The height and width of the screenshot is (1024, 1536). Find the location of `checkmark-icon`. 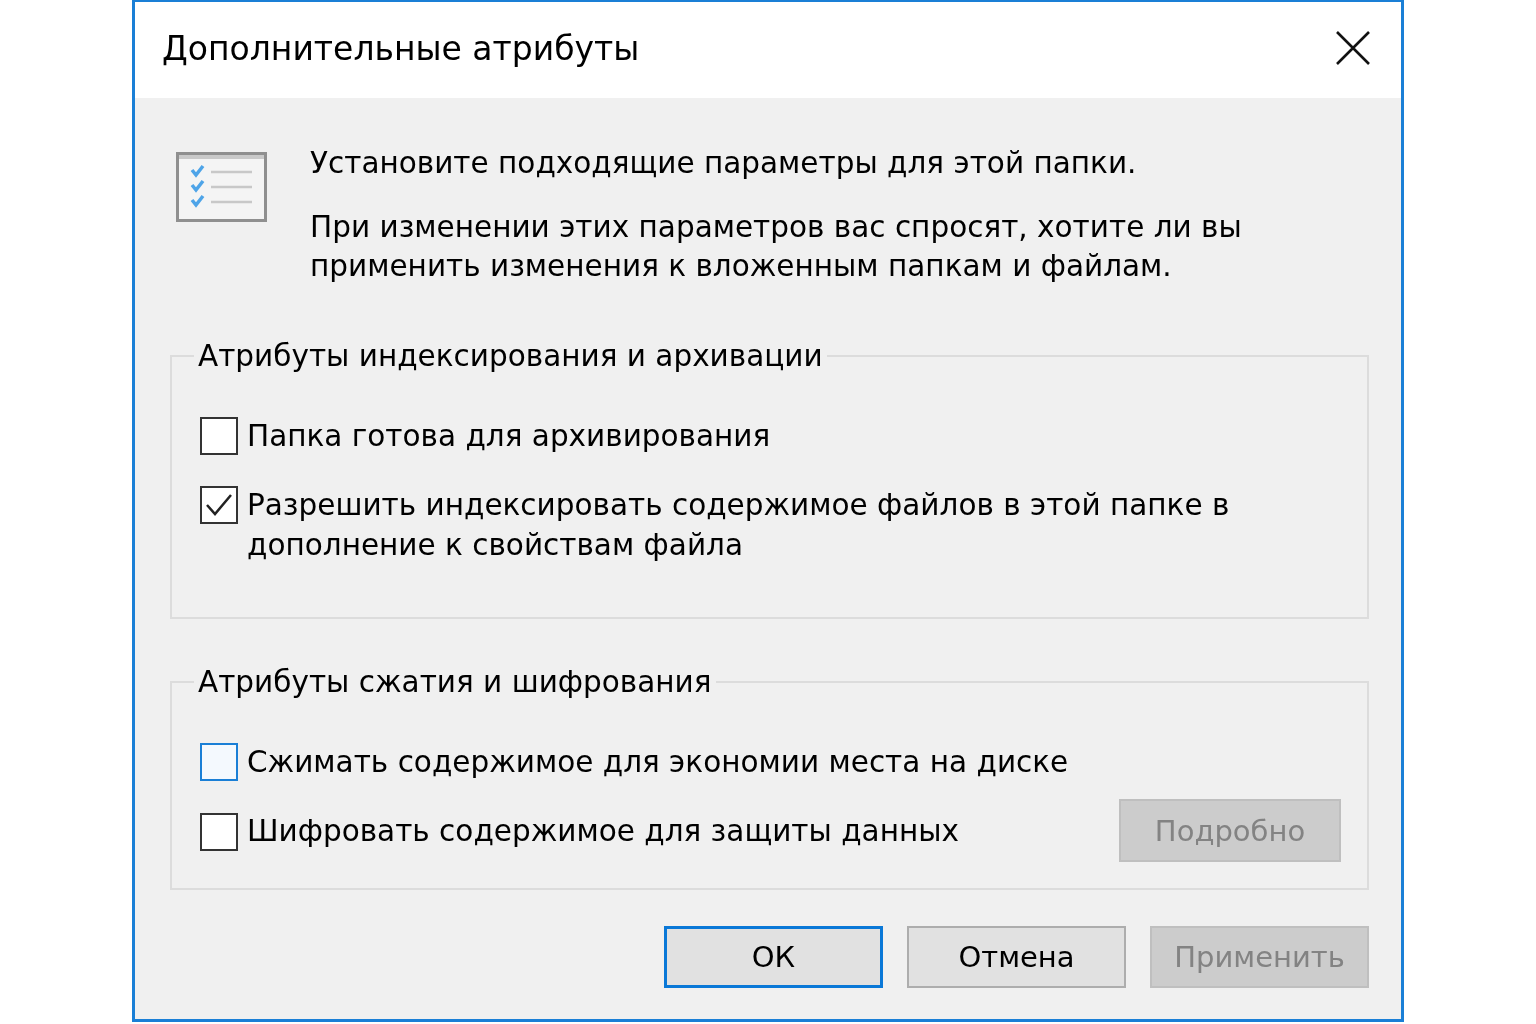

checkmark-icon is located at coordinates (219, 505).